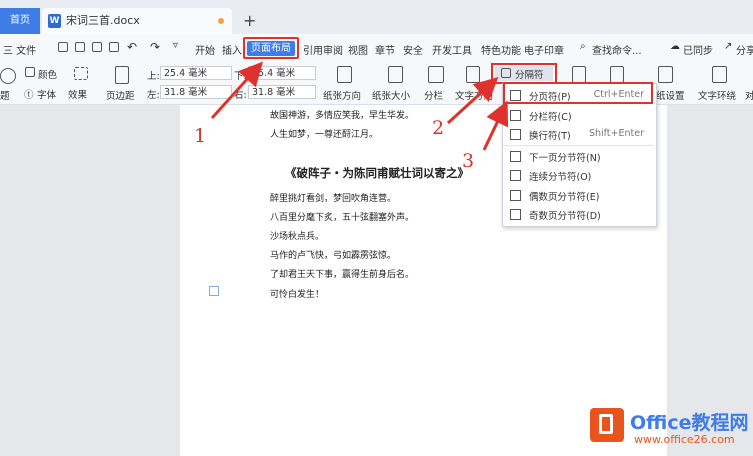  I want to click on annotation-arrows, so click(359, 106).